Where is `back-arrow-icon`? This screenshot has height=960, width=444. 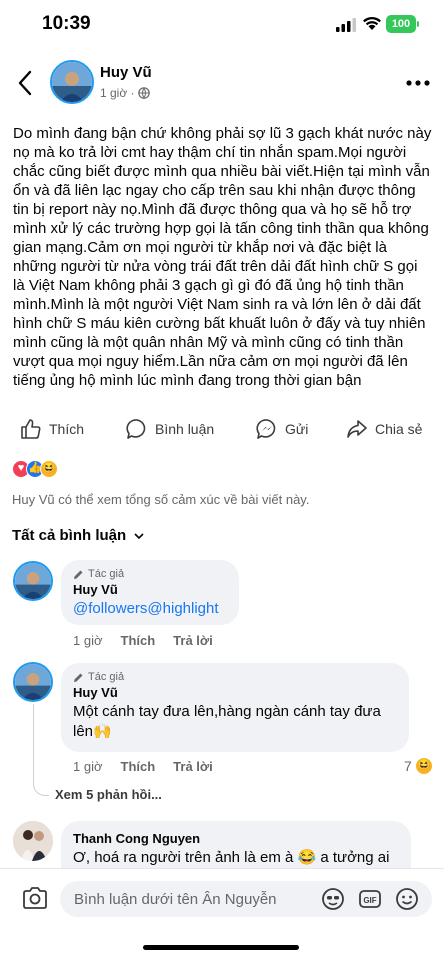
back-arrow-icon is located at coordinates (25, 83).